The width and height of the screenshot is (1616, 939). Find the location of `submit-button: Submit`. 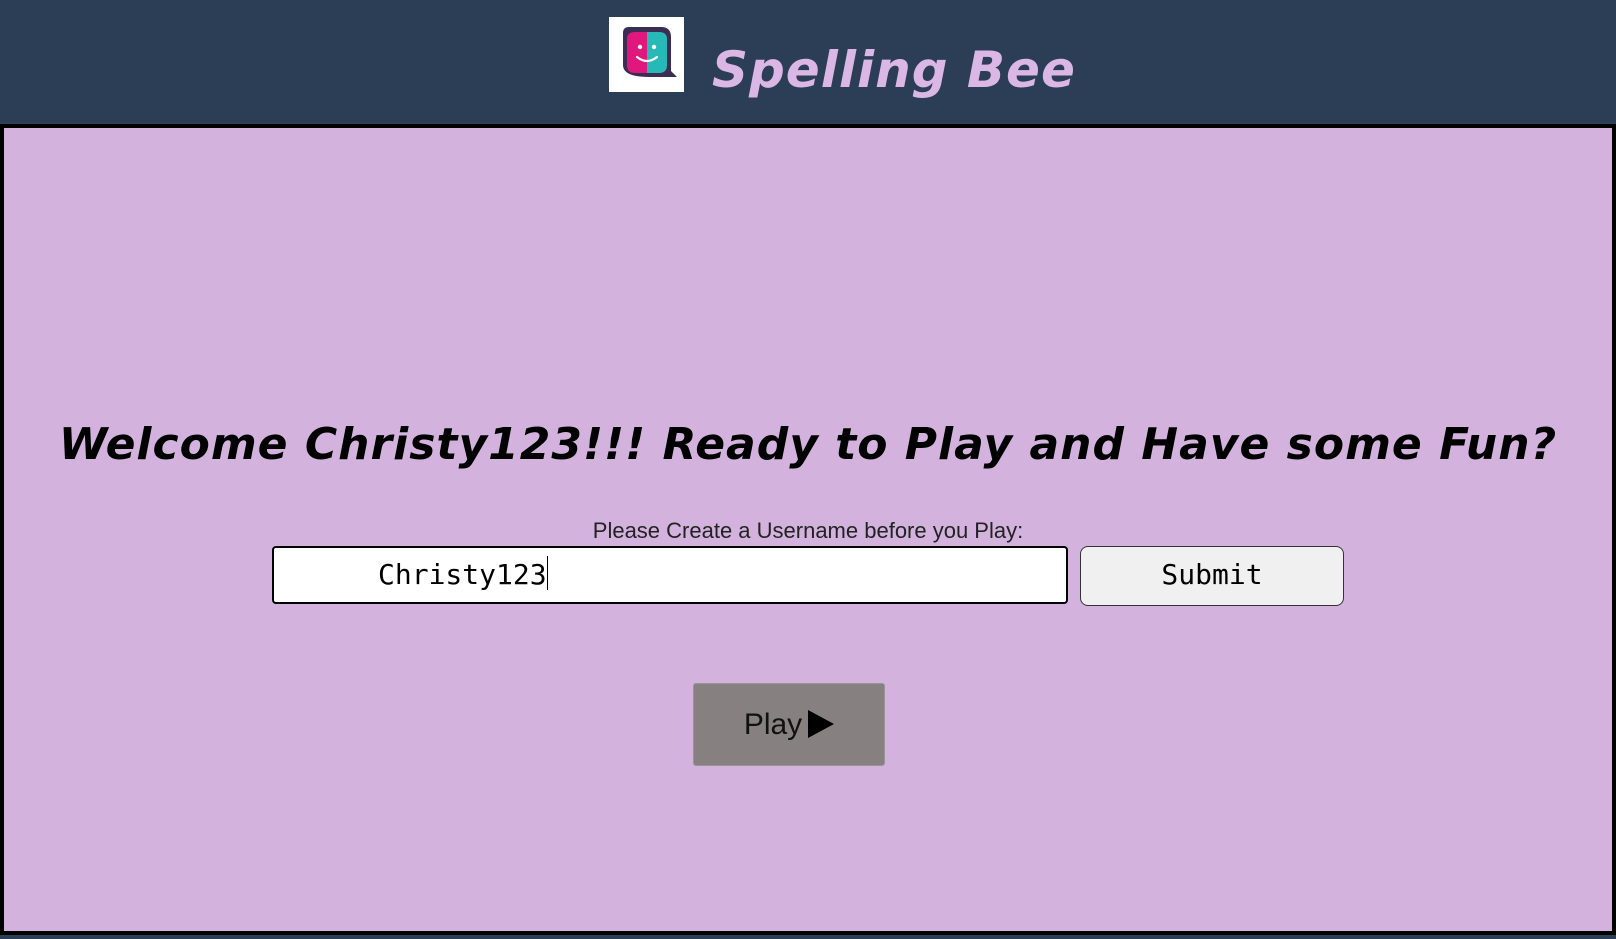

submit-button: Submit is located at coordinates (1212, 576).